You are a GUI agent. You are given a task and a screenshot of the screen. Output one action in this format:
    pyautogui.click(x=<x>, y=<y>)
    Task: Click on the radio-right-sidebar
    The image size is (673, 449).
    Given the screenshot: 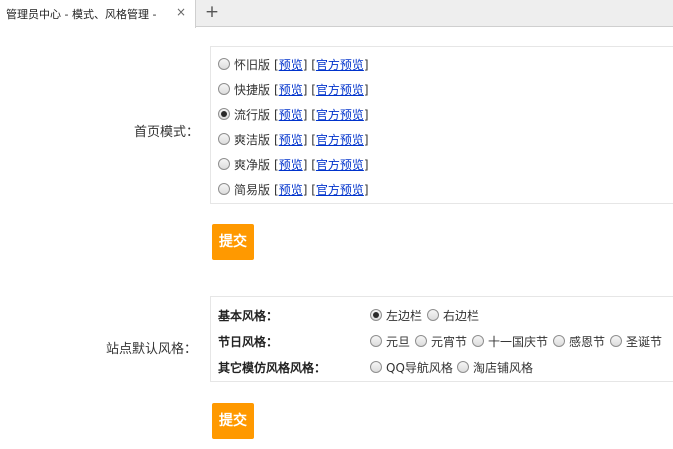 What is the action you would take?
    pyautogui.click(x=433, y=315)
    